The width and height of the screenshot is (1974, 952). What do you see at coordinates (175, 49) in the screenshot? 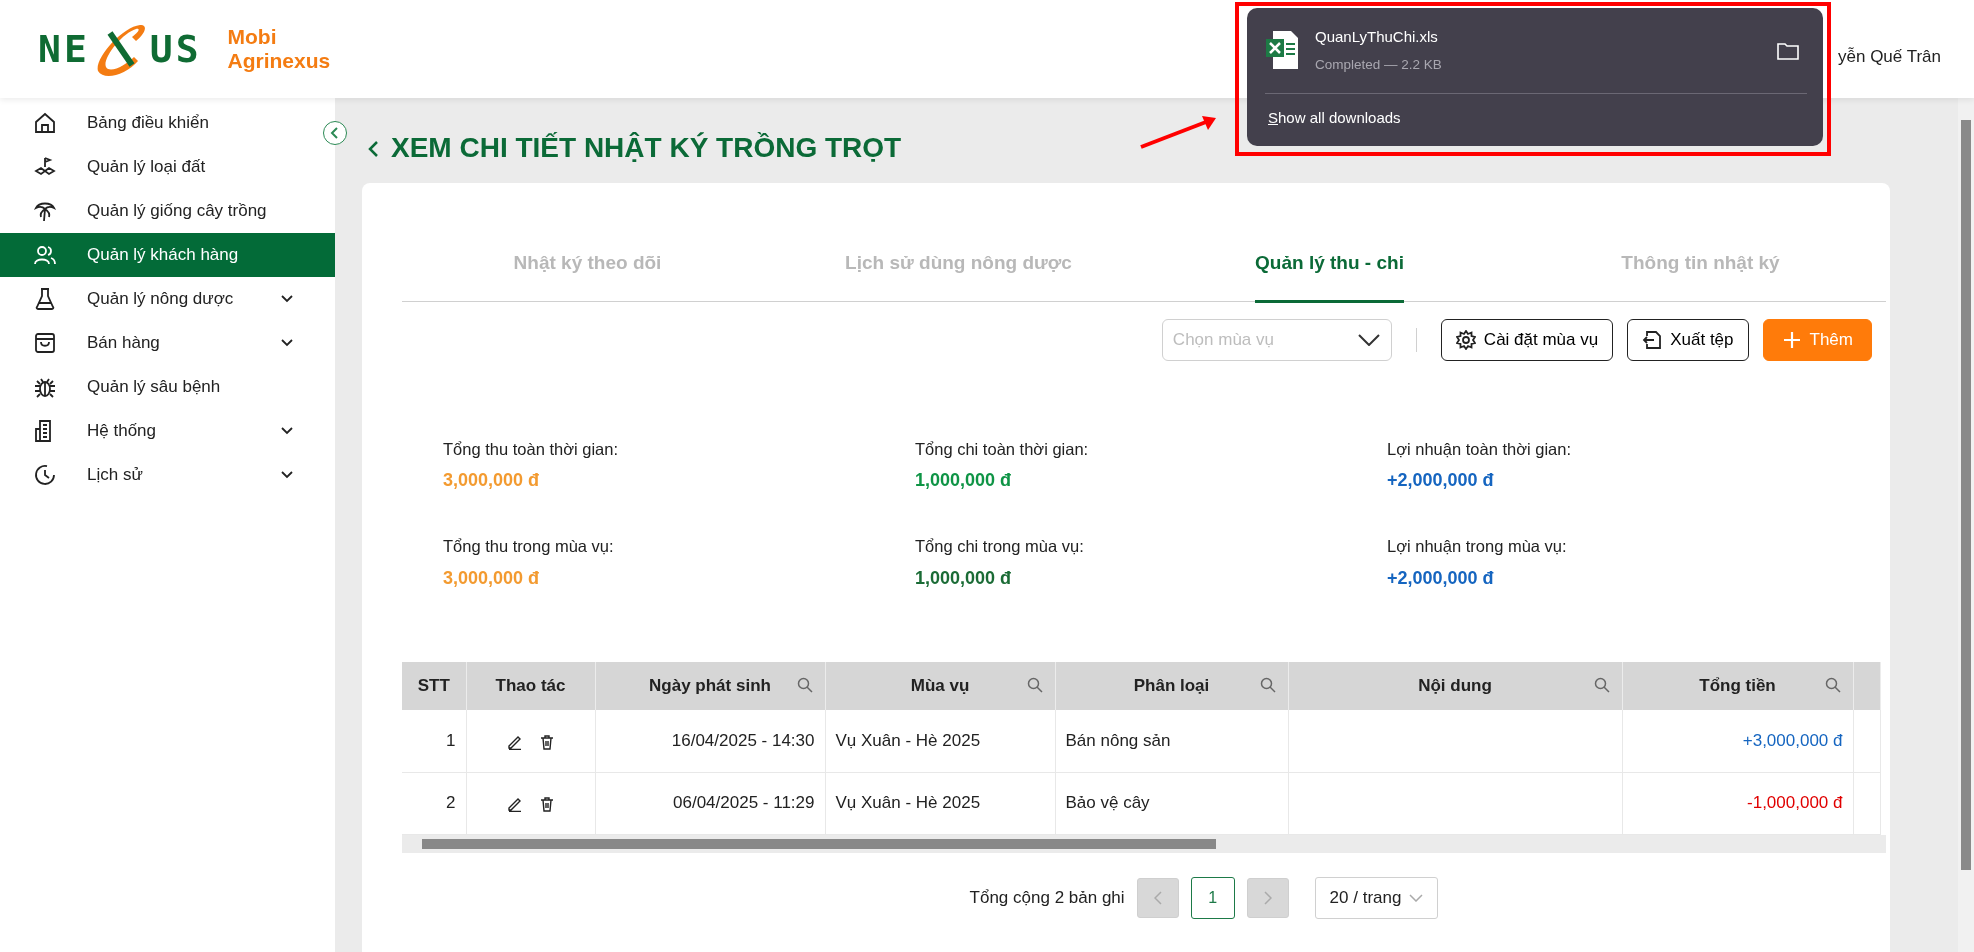
I see `logo-text: US` at bounding box center [175, 49].